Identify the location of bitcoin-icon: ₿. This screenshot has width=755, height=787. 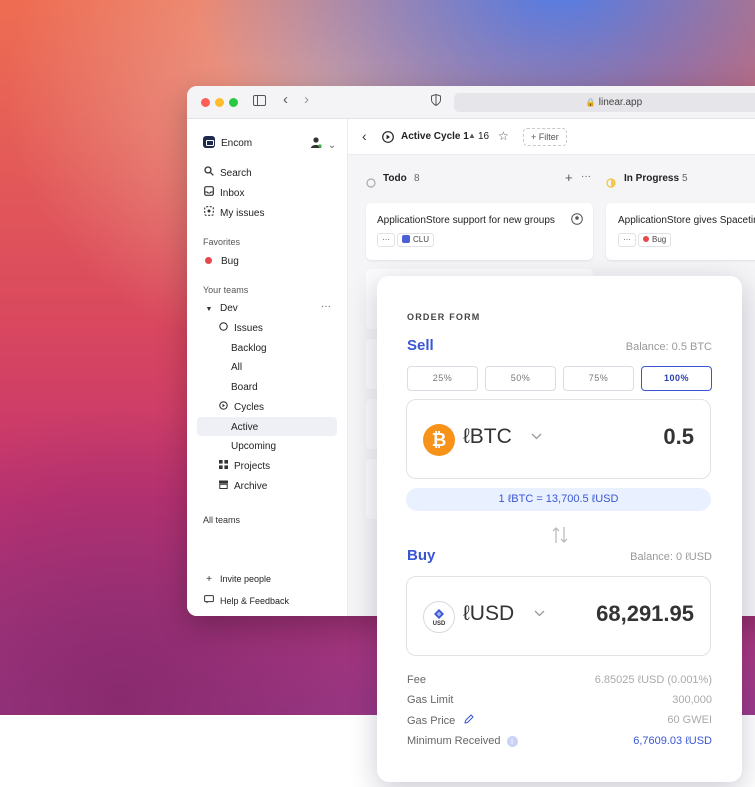
(439, 440).